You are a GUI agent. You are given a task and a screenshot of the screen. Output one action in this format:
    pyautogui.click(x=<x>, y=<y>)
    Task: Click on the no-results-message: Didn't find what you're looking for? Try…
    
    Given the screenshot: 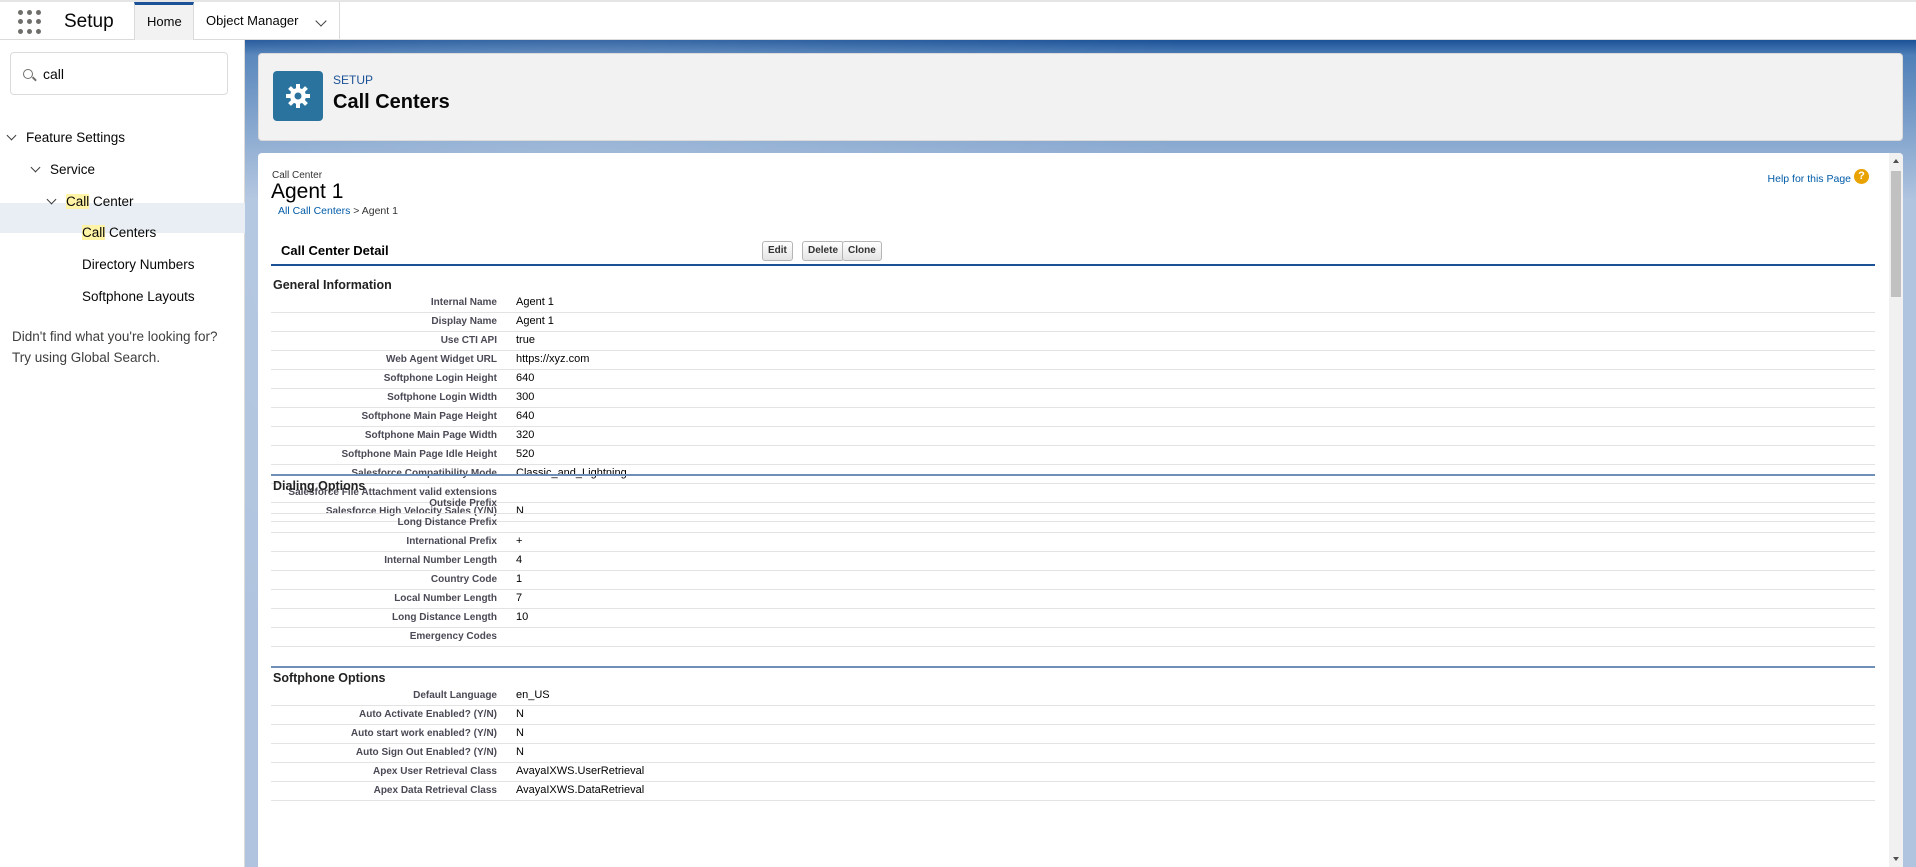 What is the action you would take?
    pyautogui.click(x=124, y=347)
    